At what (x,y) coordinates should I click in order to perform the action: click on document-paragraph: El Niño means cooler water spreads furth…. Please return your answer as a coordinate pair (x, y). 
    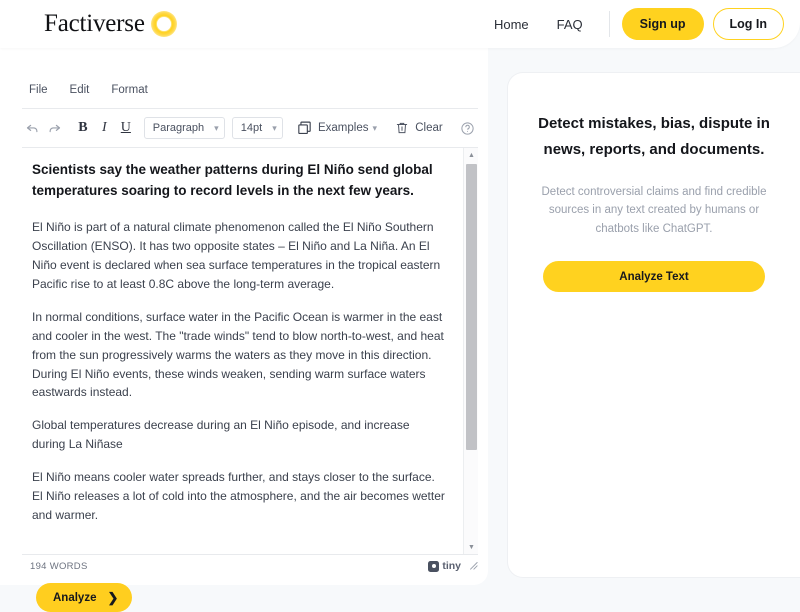
    Looking at the image, I should click on (238, 496).